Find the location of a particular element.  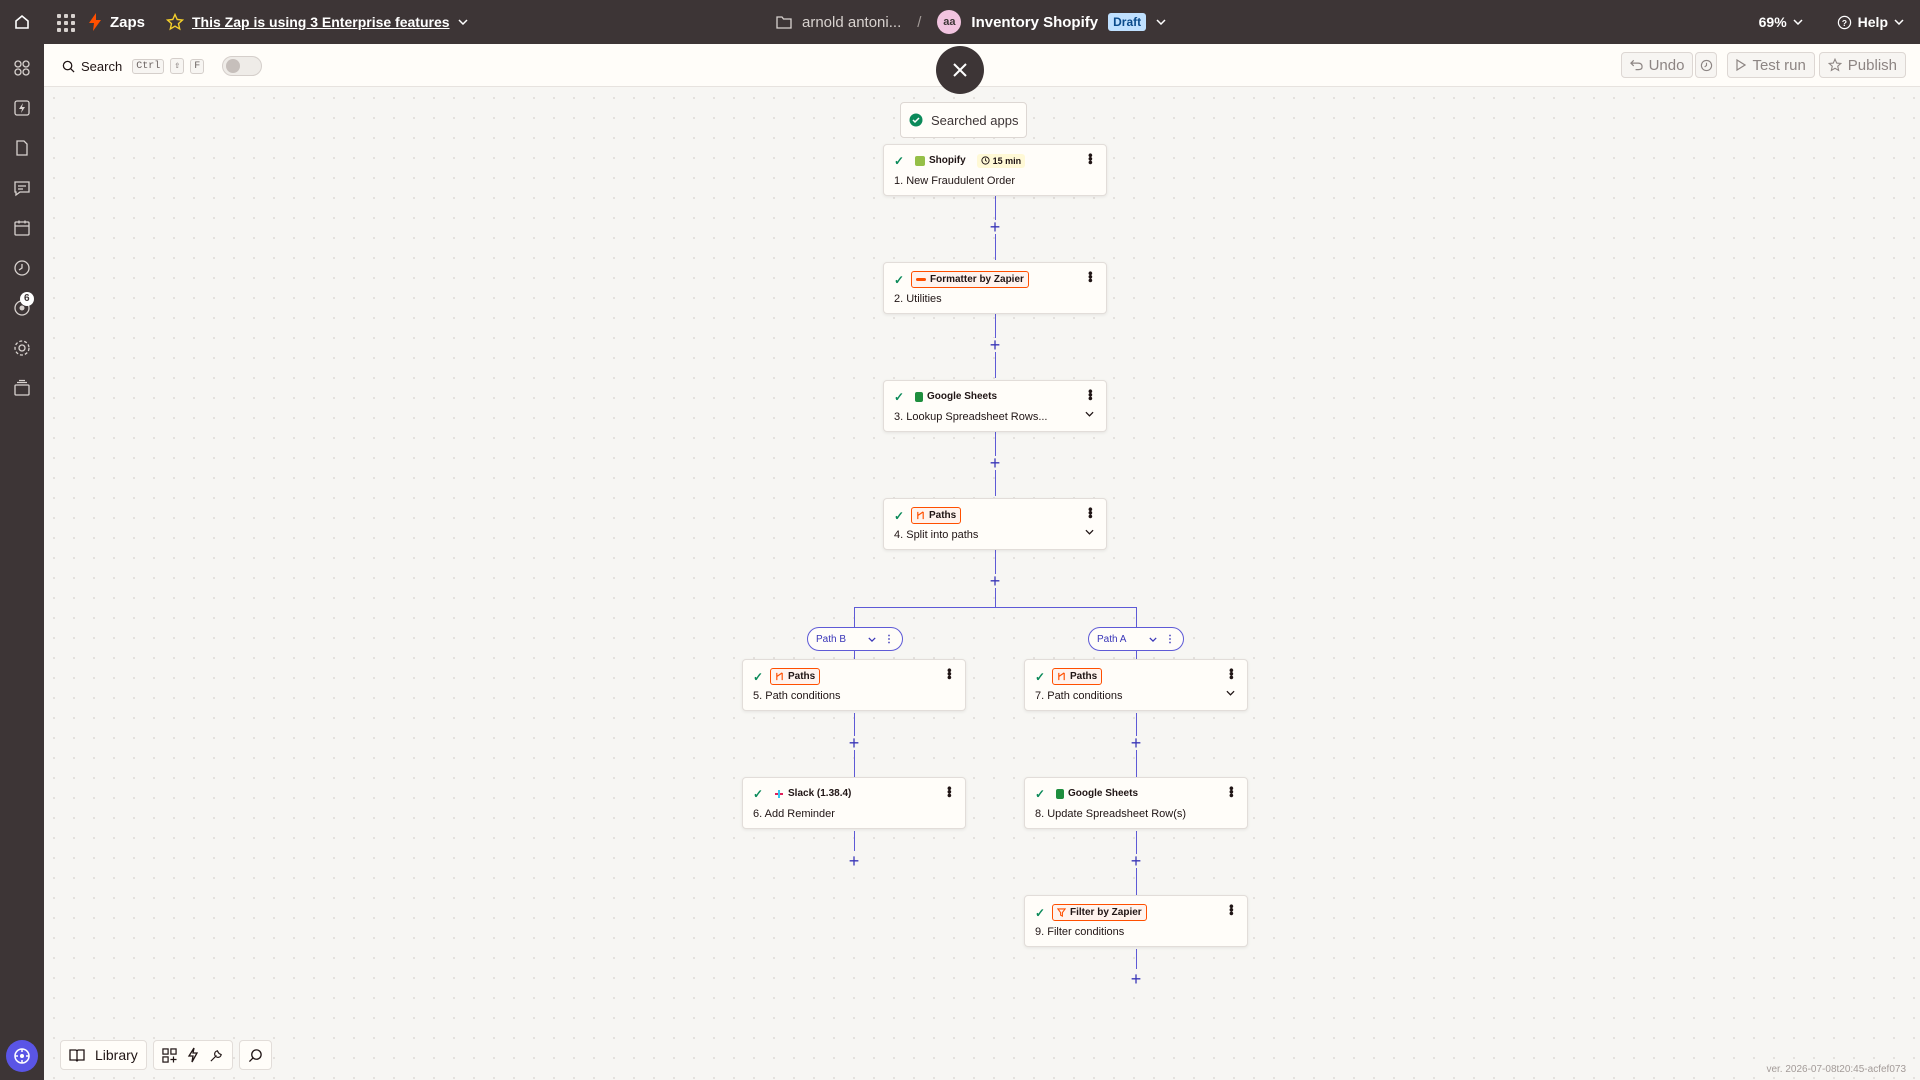

step-title: 2. Utilities is located at coordinates (918, 299).